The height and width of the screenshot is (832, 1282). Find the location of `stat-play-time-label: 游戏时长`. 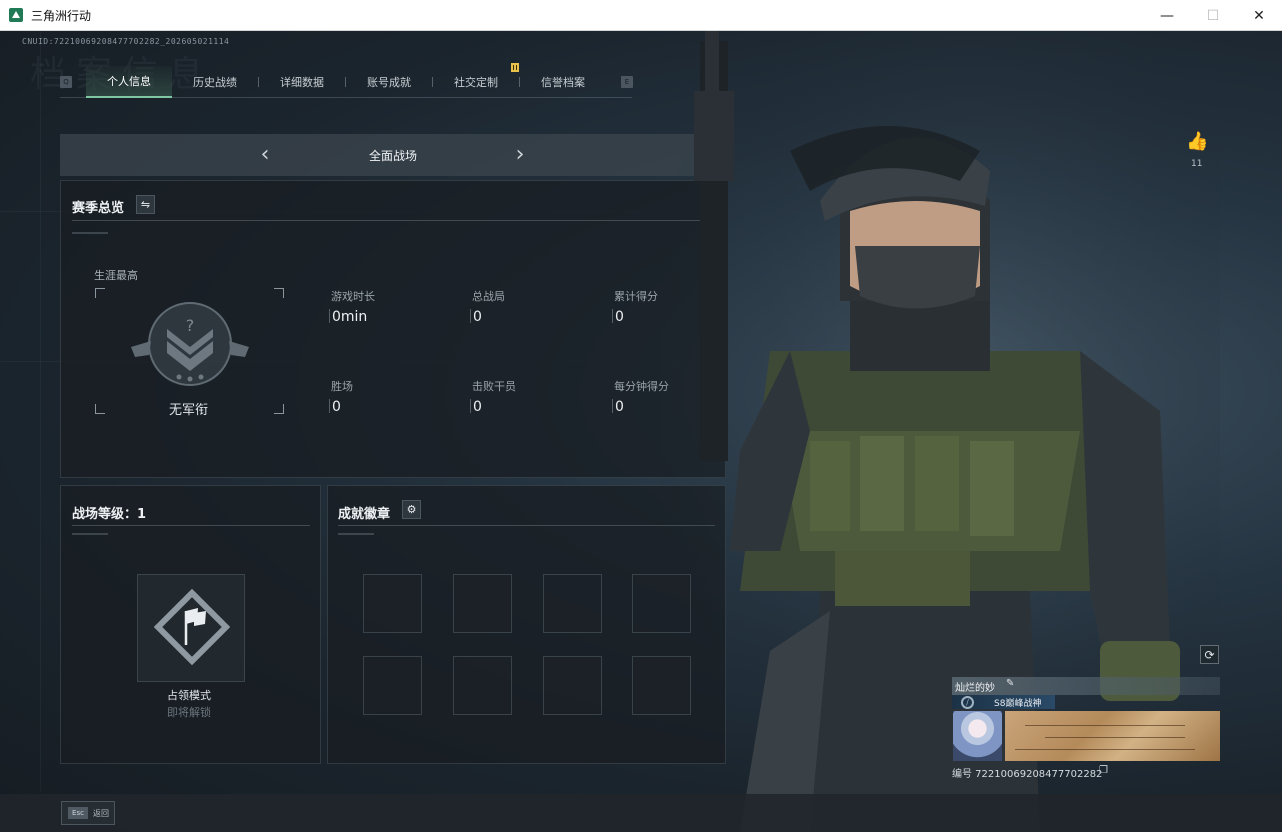

stat-play-time-label: 游戏时长 is located at coordinates (353, 296).